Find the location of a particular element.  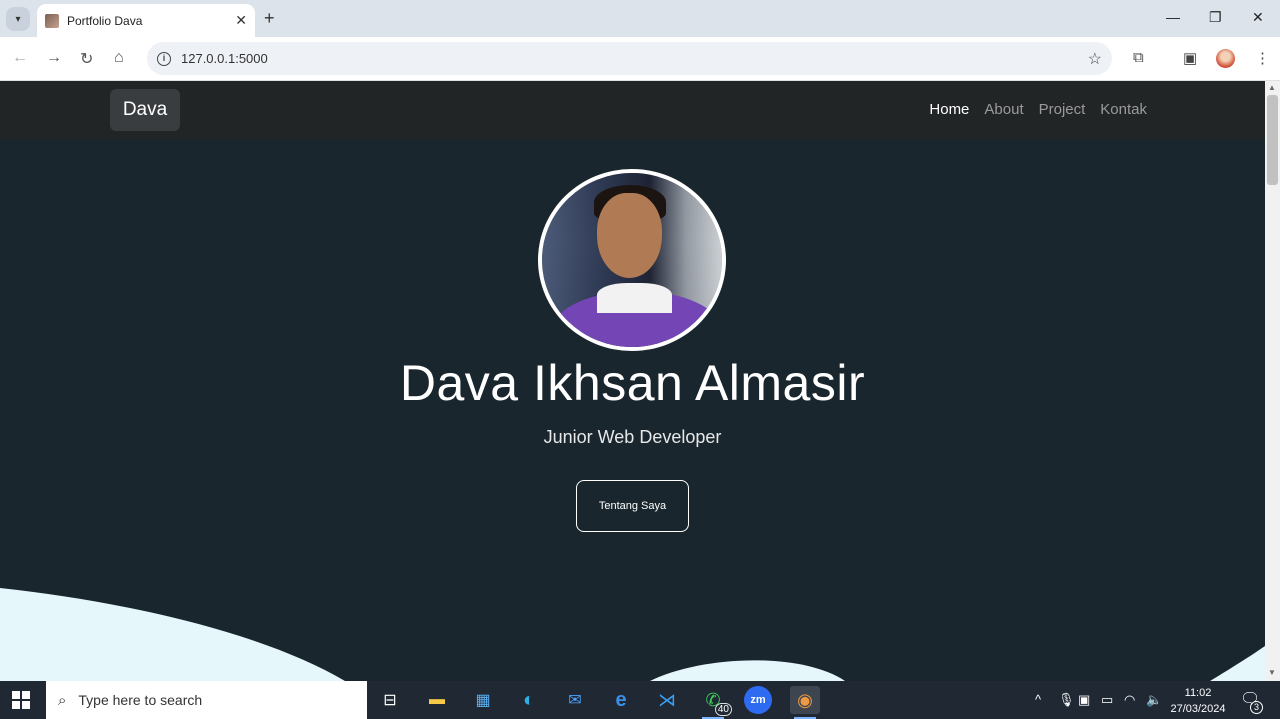

clock-time: 11:02 is located at coordinates (1198, 693).